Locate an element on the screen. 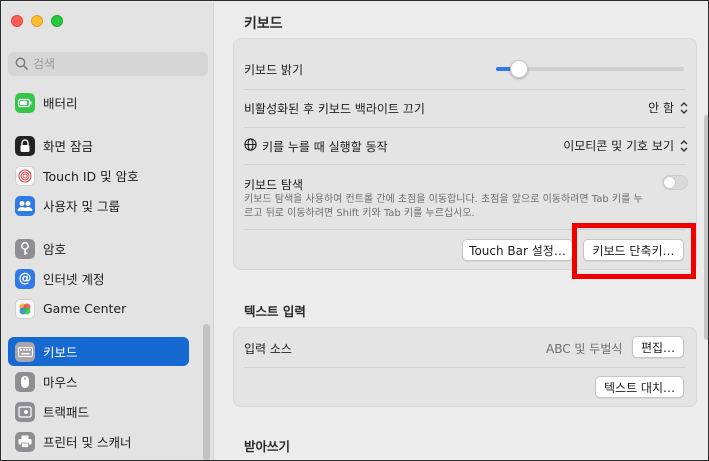 This screenshot has width=709, height=461. highlight-box is located at coordinates (634, 251).